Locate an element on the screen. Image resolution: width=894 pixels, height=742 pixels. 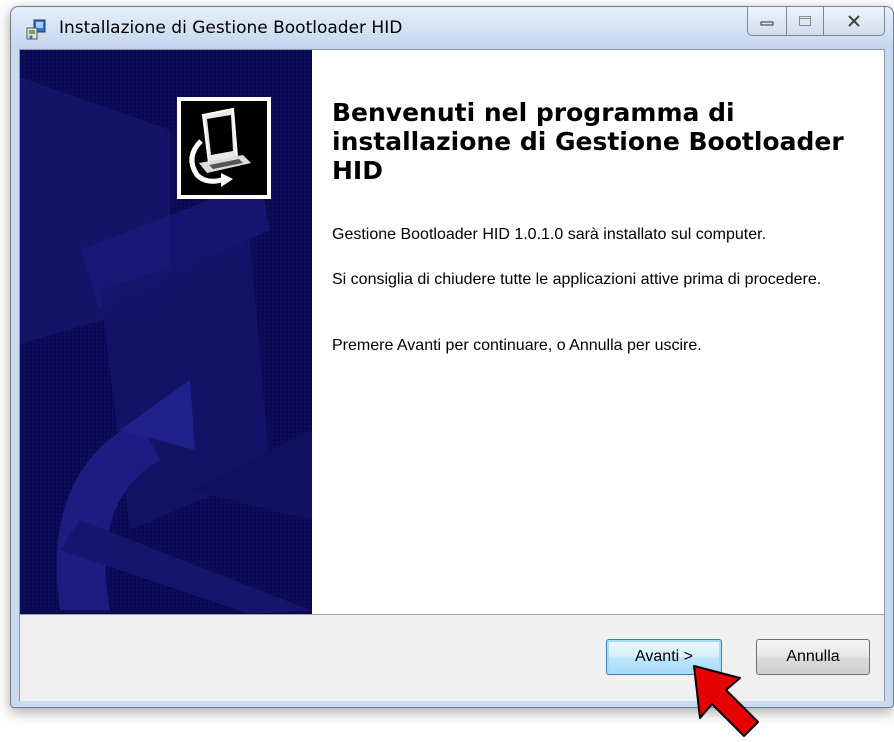
installer-icon is located at coordinates (36, 29).